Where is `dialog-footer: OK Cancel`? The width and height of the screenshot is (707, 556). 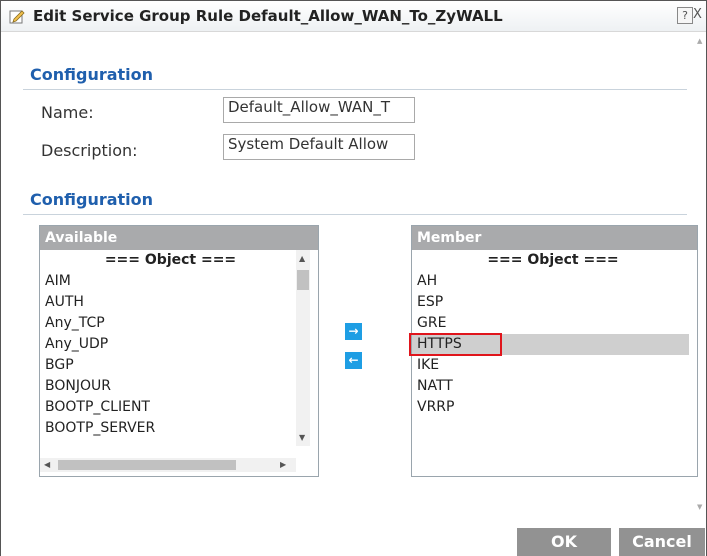 dialog-footer: OK Cancel is located at coordinates (353, 541).